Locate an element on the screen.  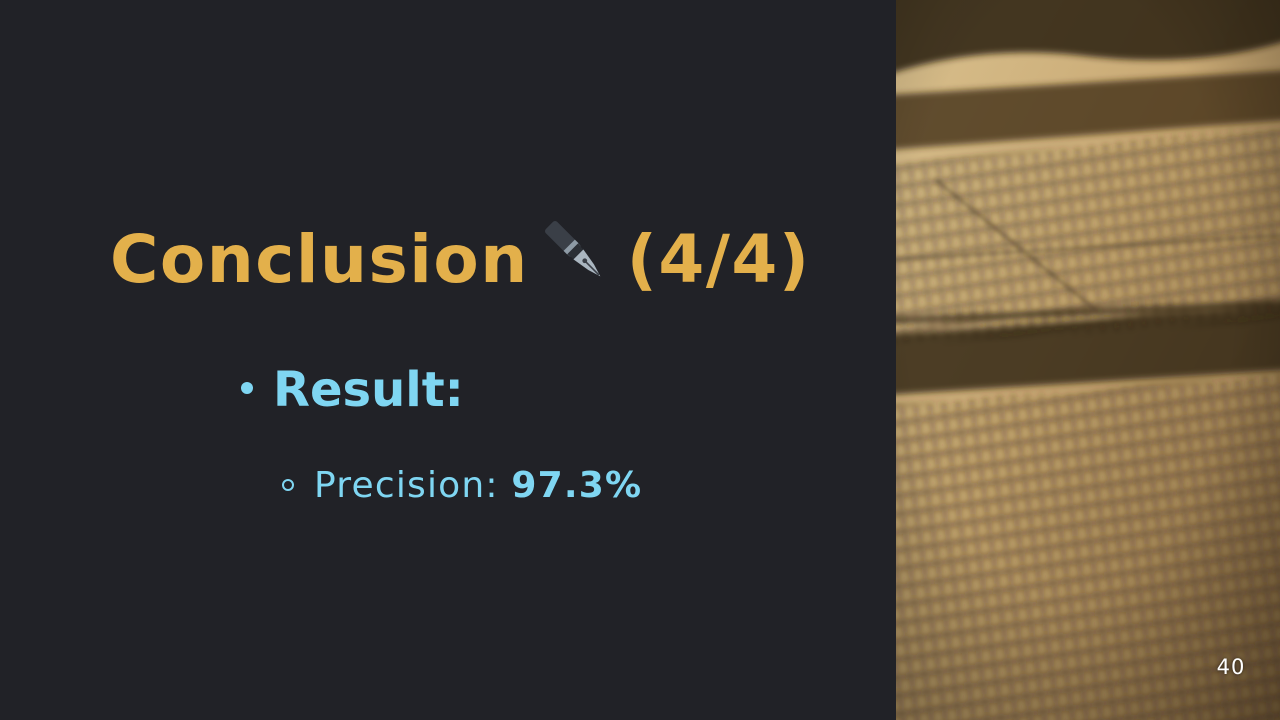
bullet-result: Result: is located at coordinates (352, 390).